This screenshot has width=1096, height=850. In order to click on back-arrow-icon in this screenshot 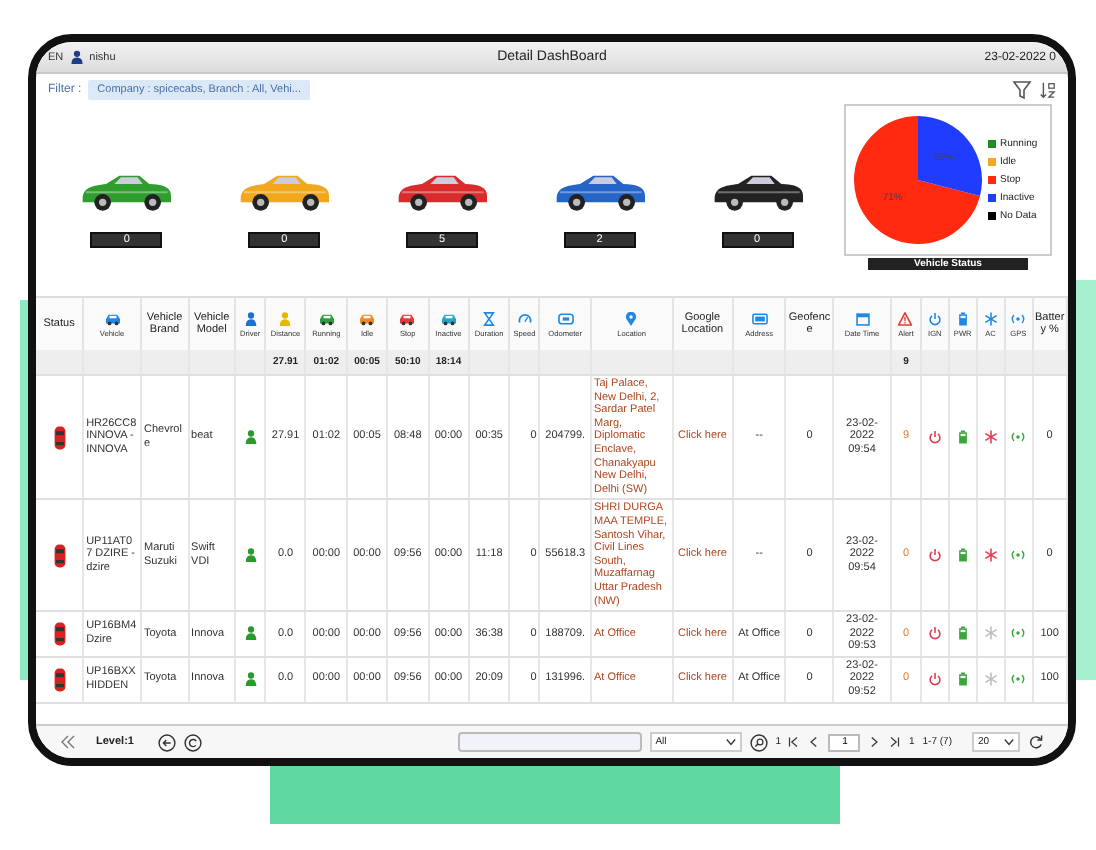, I will do `click(166, 742)`.